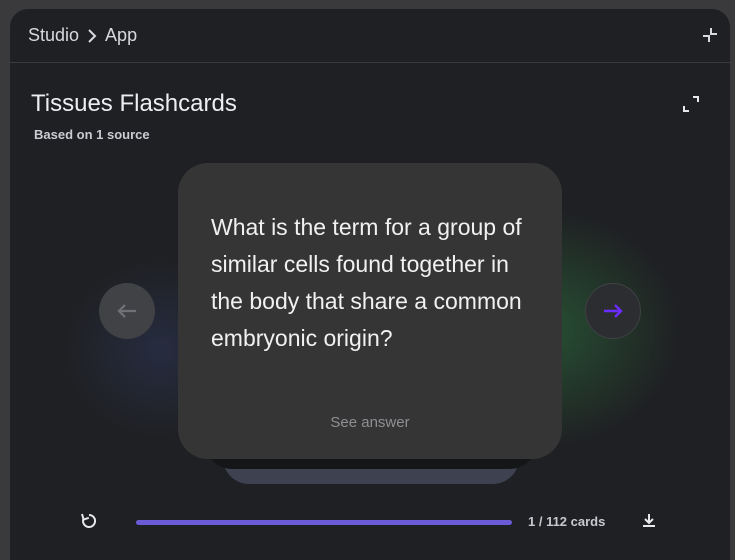  What do you see at coordinates (92, 134) in the screenshot?
I see `source-count: Based on 1 source` at bounding box center [92, 134].